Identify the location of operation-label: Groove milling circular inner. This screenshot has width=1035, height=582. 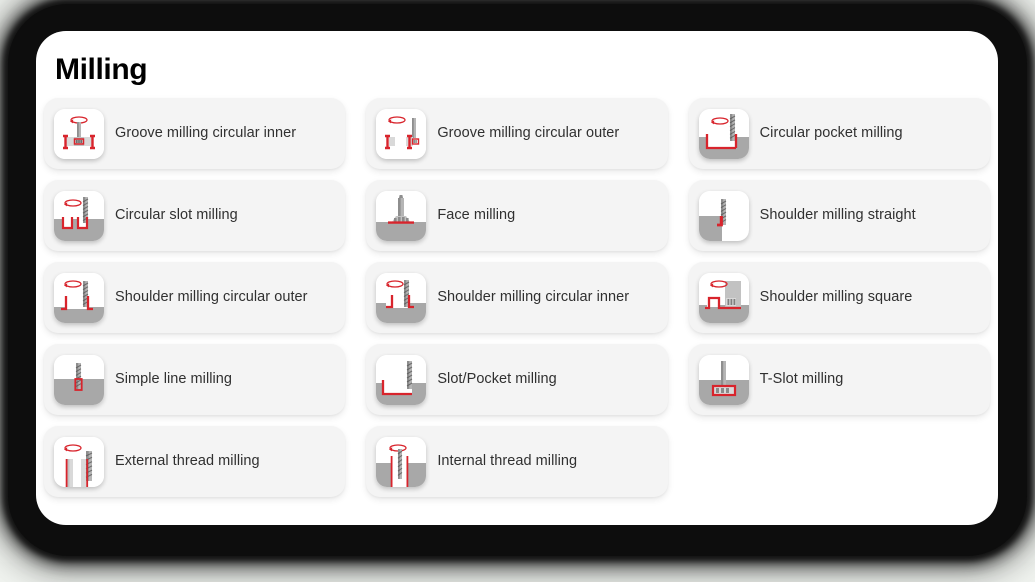
(206, 132).